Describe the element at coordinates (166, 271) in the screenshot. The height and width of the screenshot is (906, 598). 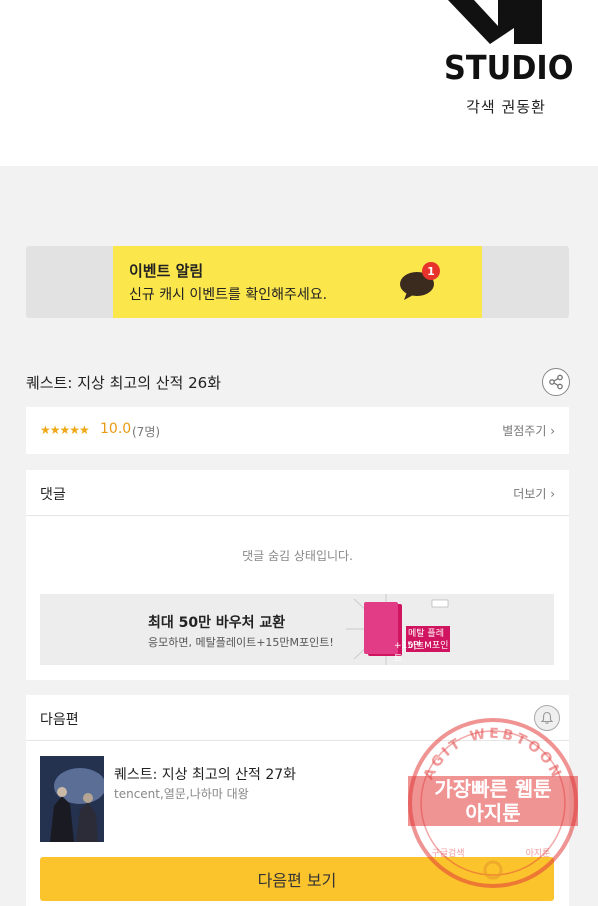
I see `event-title: 이벤트 알림` at that location.